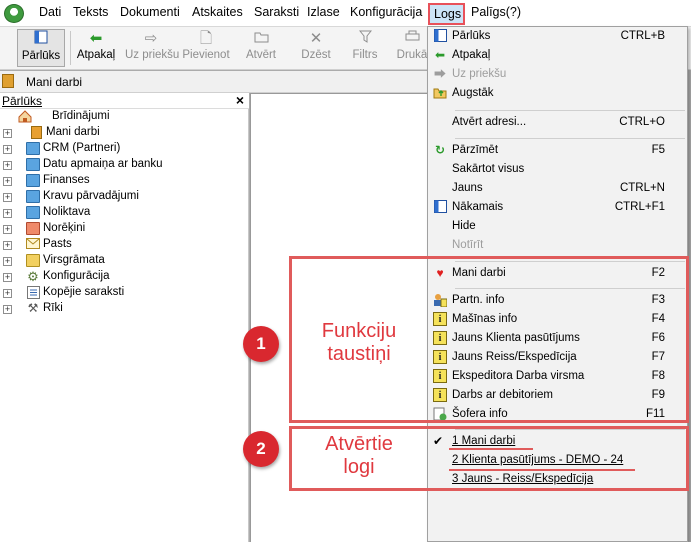 The height and width of the screenshot is (542, 691). I want to click on browser-panel-title: Pārlūks, so click(22, 101).